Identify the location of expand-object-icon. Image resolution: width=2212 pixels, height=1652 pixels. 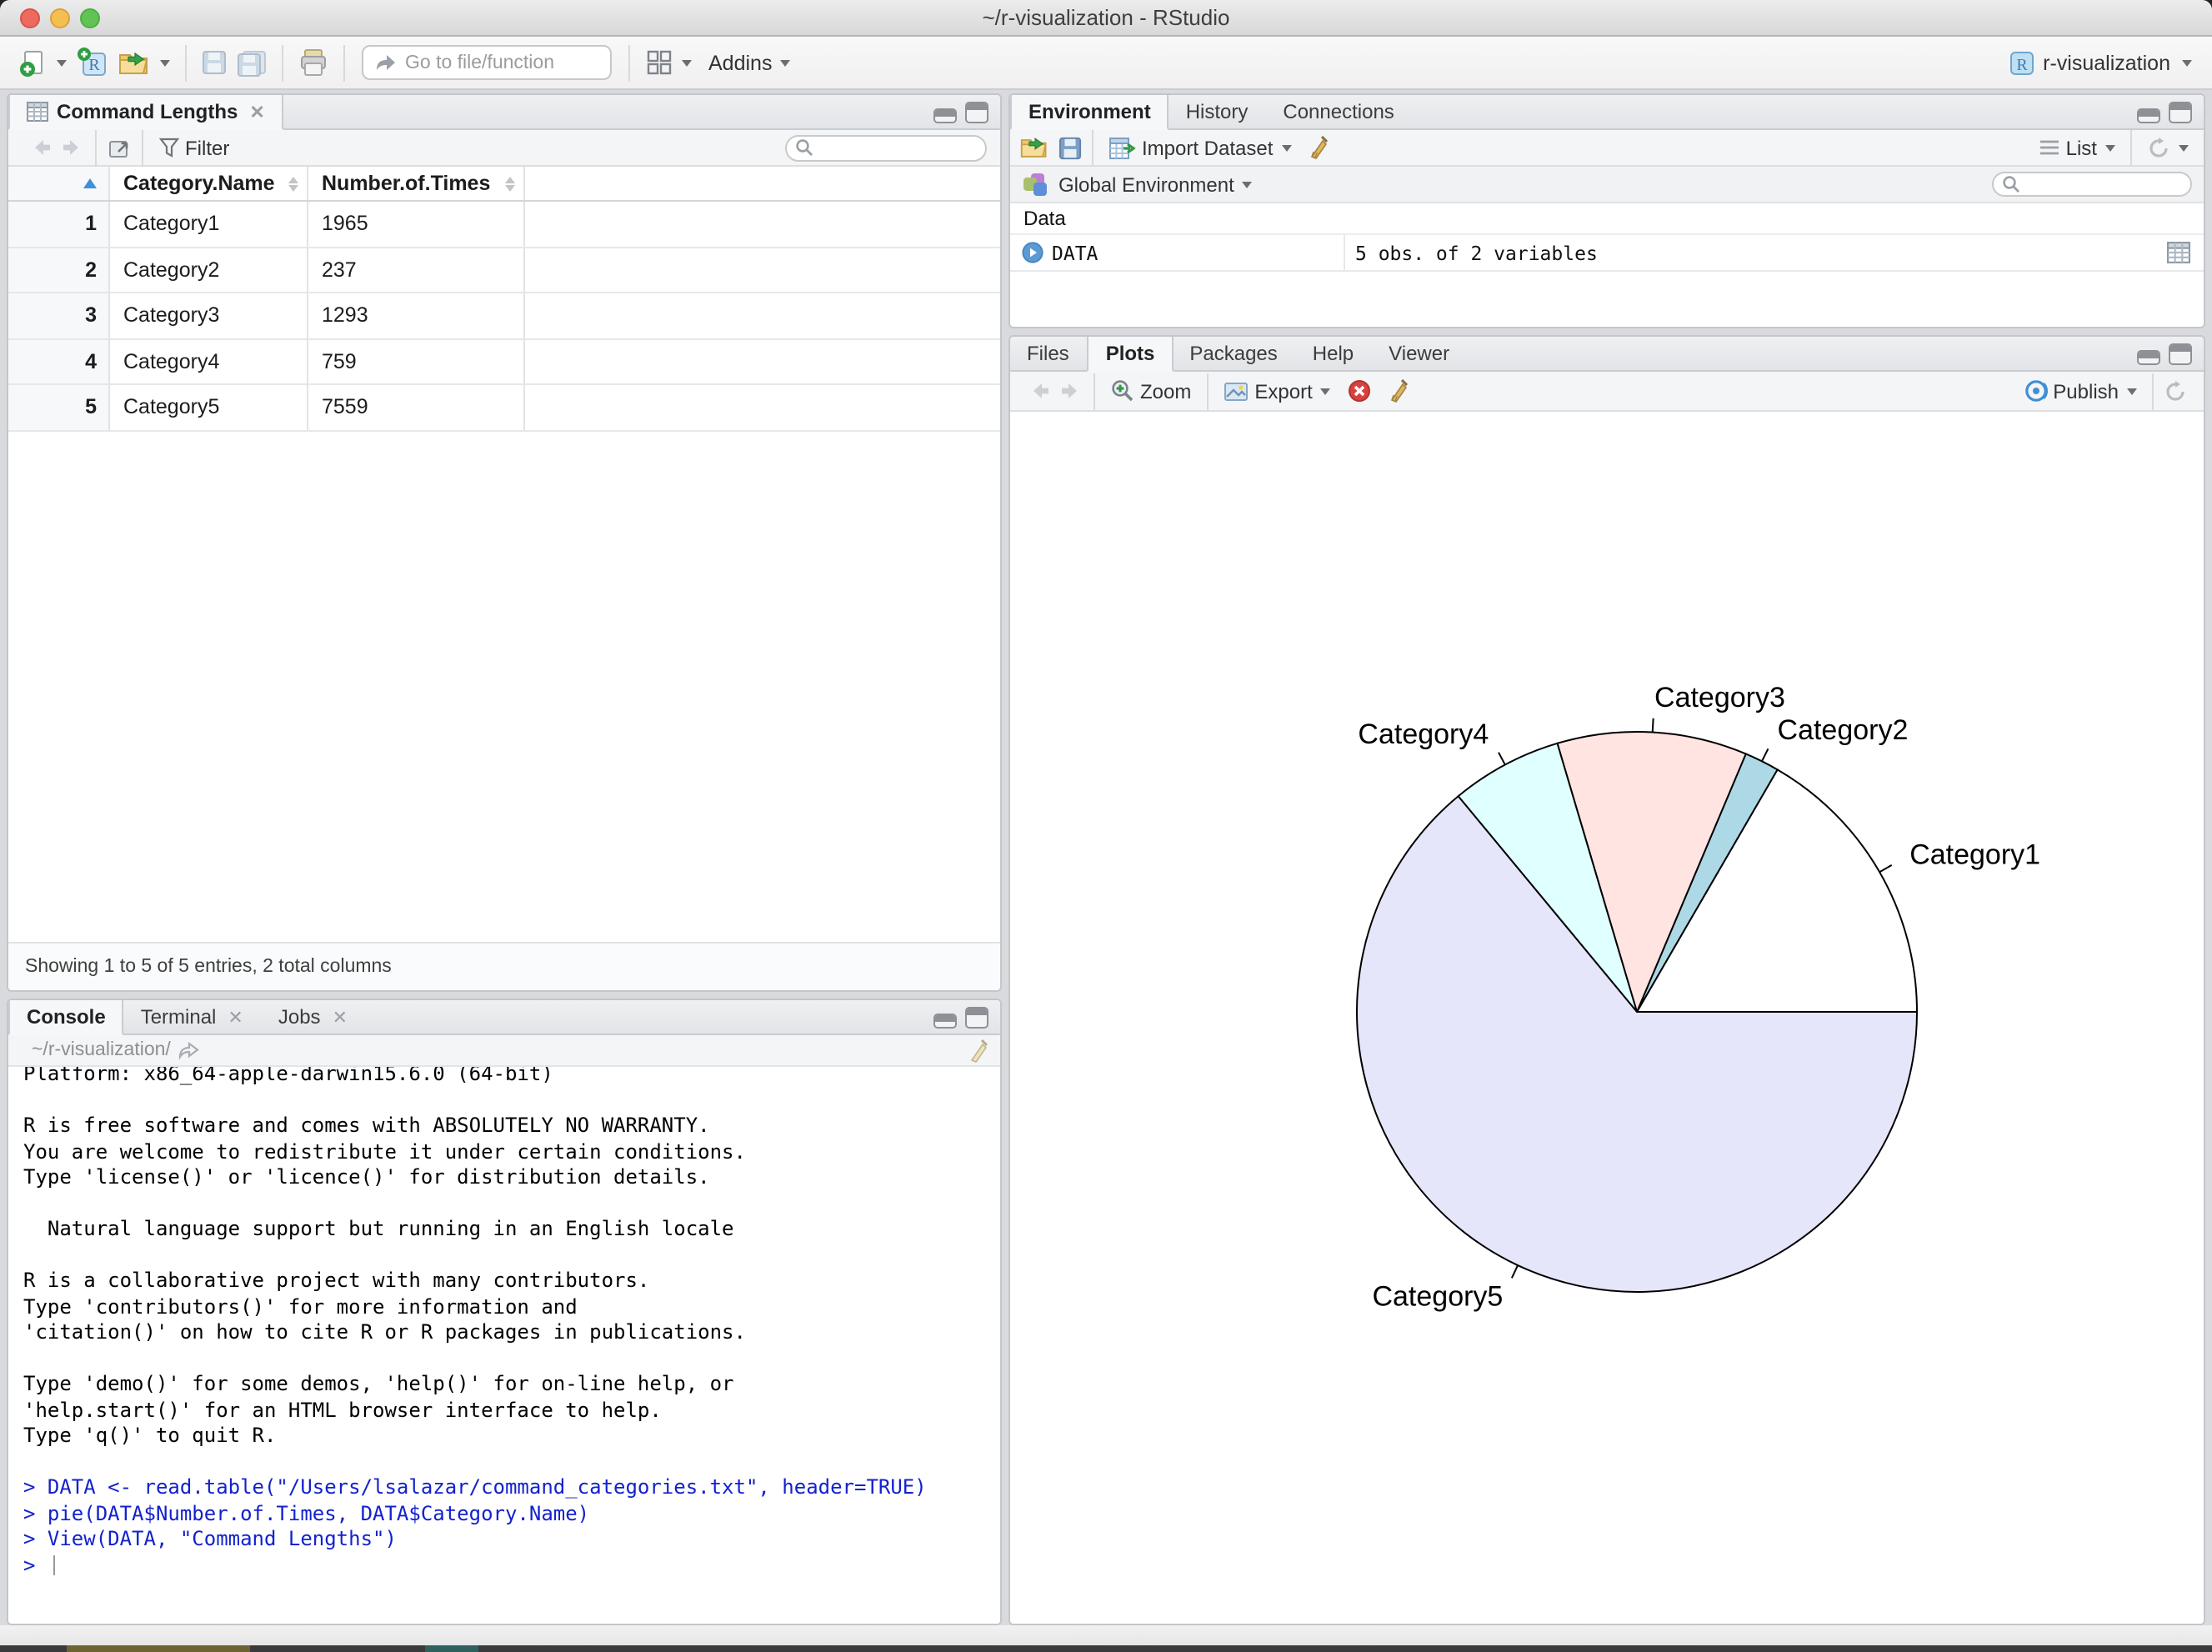
(1032, 252).